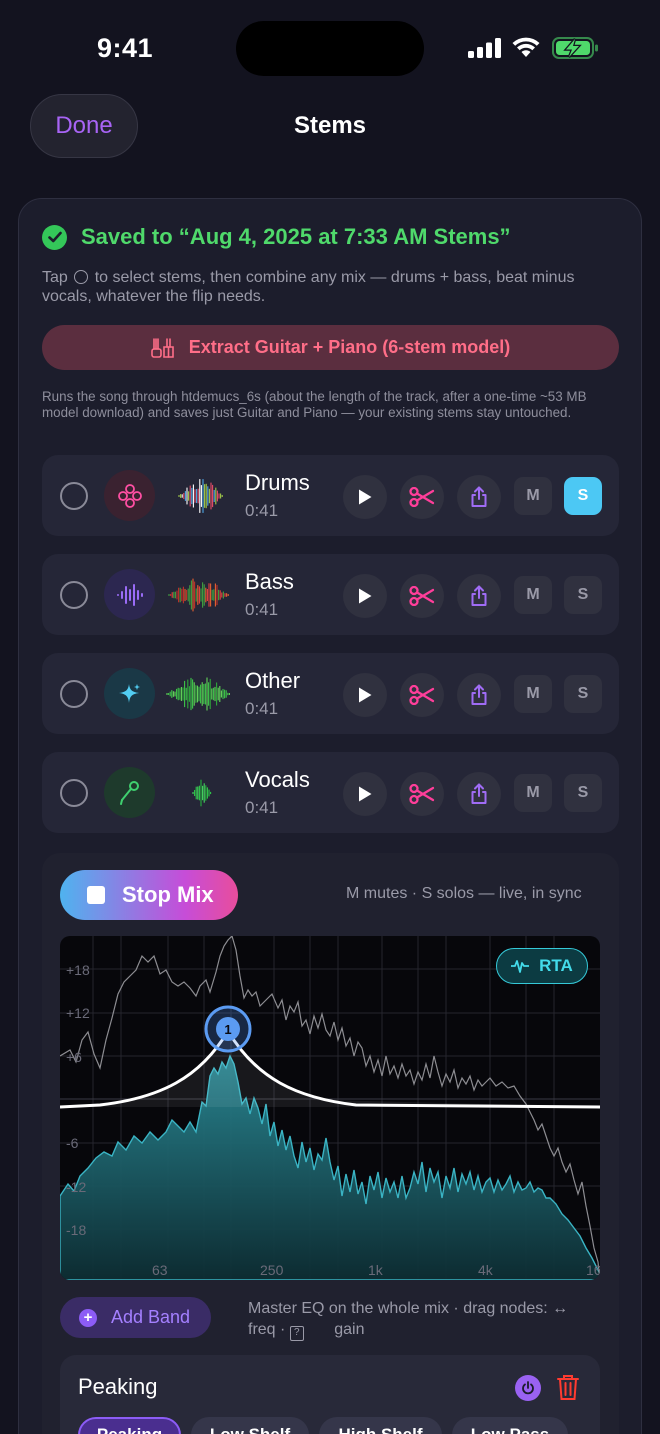 The height and width of the screenshot is (1434, 660). What do you see at coordinates (296, 236) in the screenshot?
I see `saved-text: Saved to “Aug 4, 2025 at 7:33 AM Stems”` at bounding box center [296, 236].